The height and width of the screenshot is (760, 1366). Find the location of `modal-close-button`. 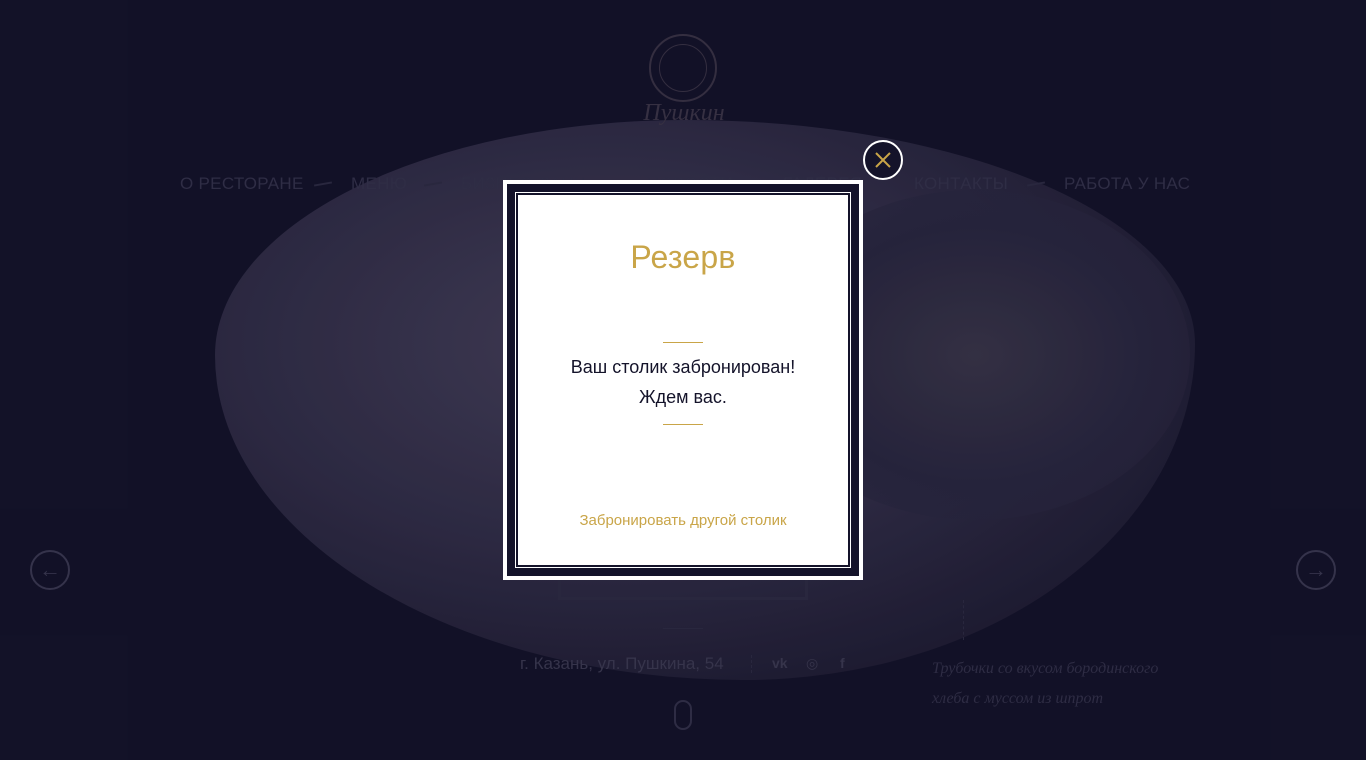

modal-close-button is located at coordinates (883, 160).